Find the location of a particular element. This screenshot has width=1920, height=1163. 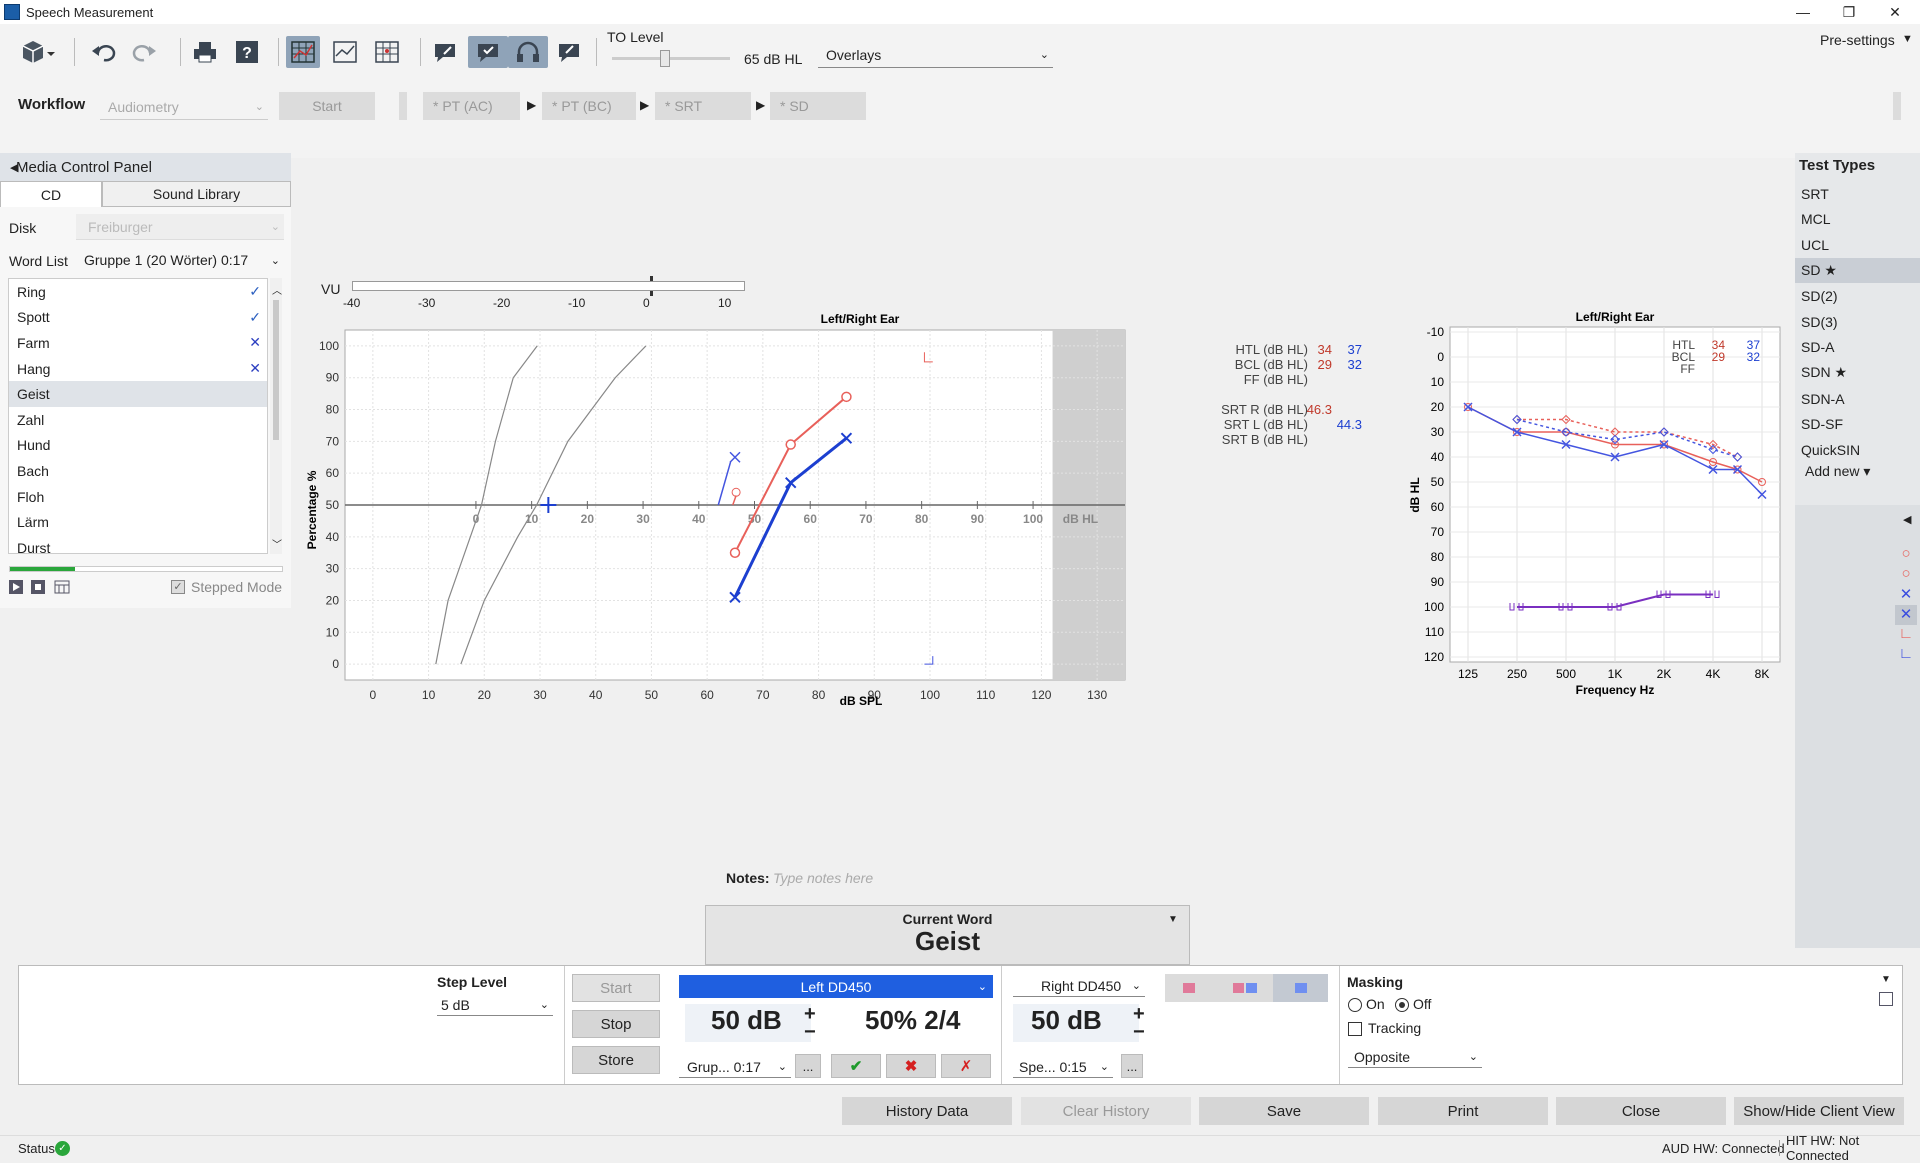

test-type-item: SDN-A is located at coordinates (1857, 399).